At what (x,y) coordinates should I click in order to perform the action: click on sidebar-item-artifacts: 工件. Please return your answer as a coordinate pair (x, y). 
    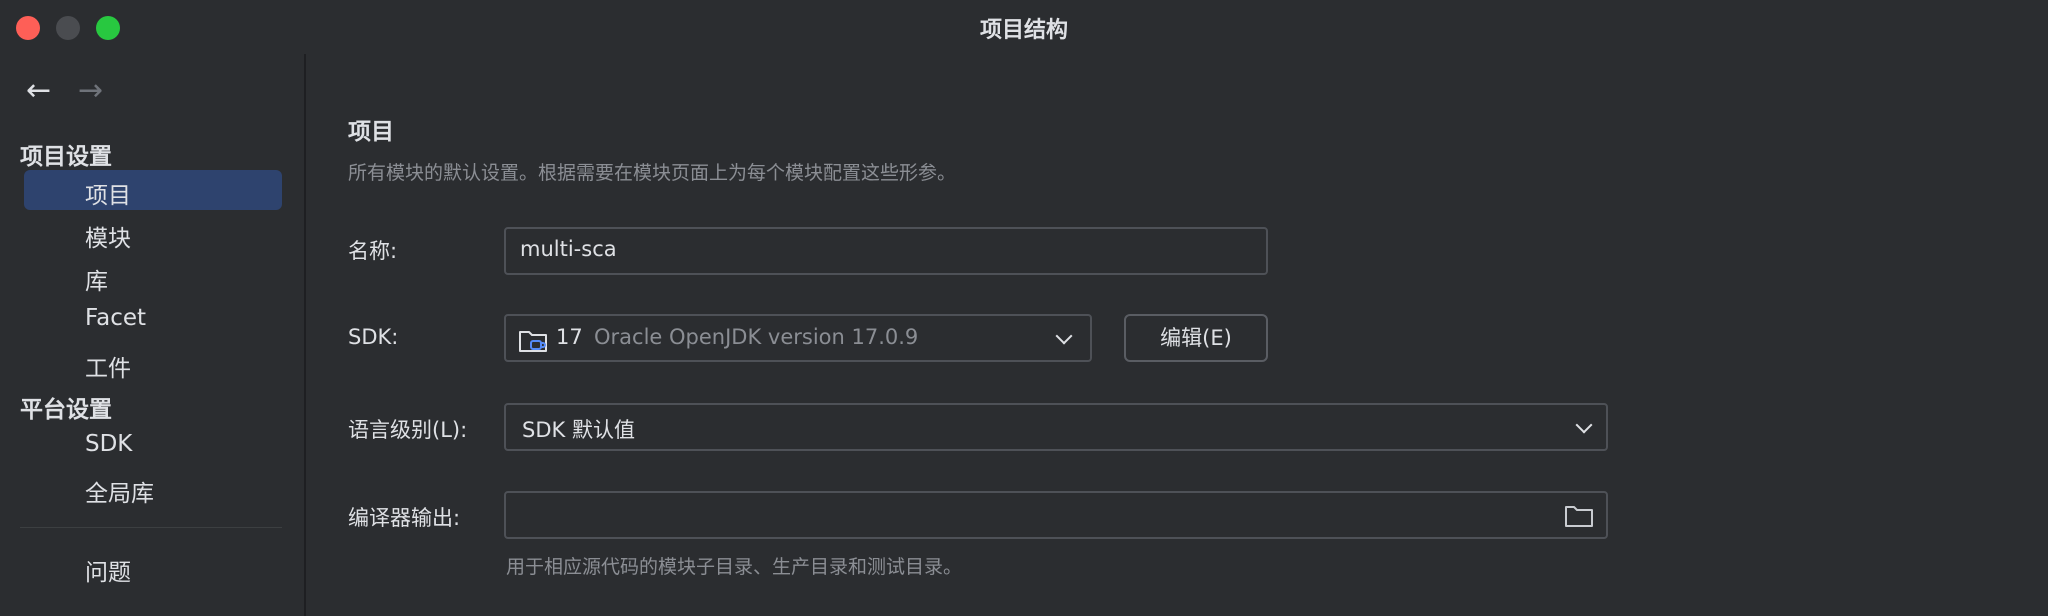
    Looking at the image, I should click on (108, 366).